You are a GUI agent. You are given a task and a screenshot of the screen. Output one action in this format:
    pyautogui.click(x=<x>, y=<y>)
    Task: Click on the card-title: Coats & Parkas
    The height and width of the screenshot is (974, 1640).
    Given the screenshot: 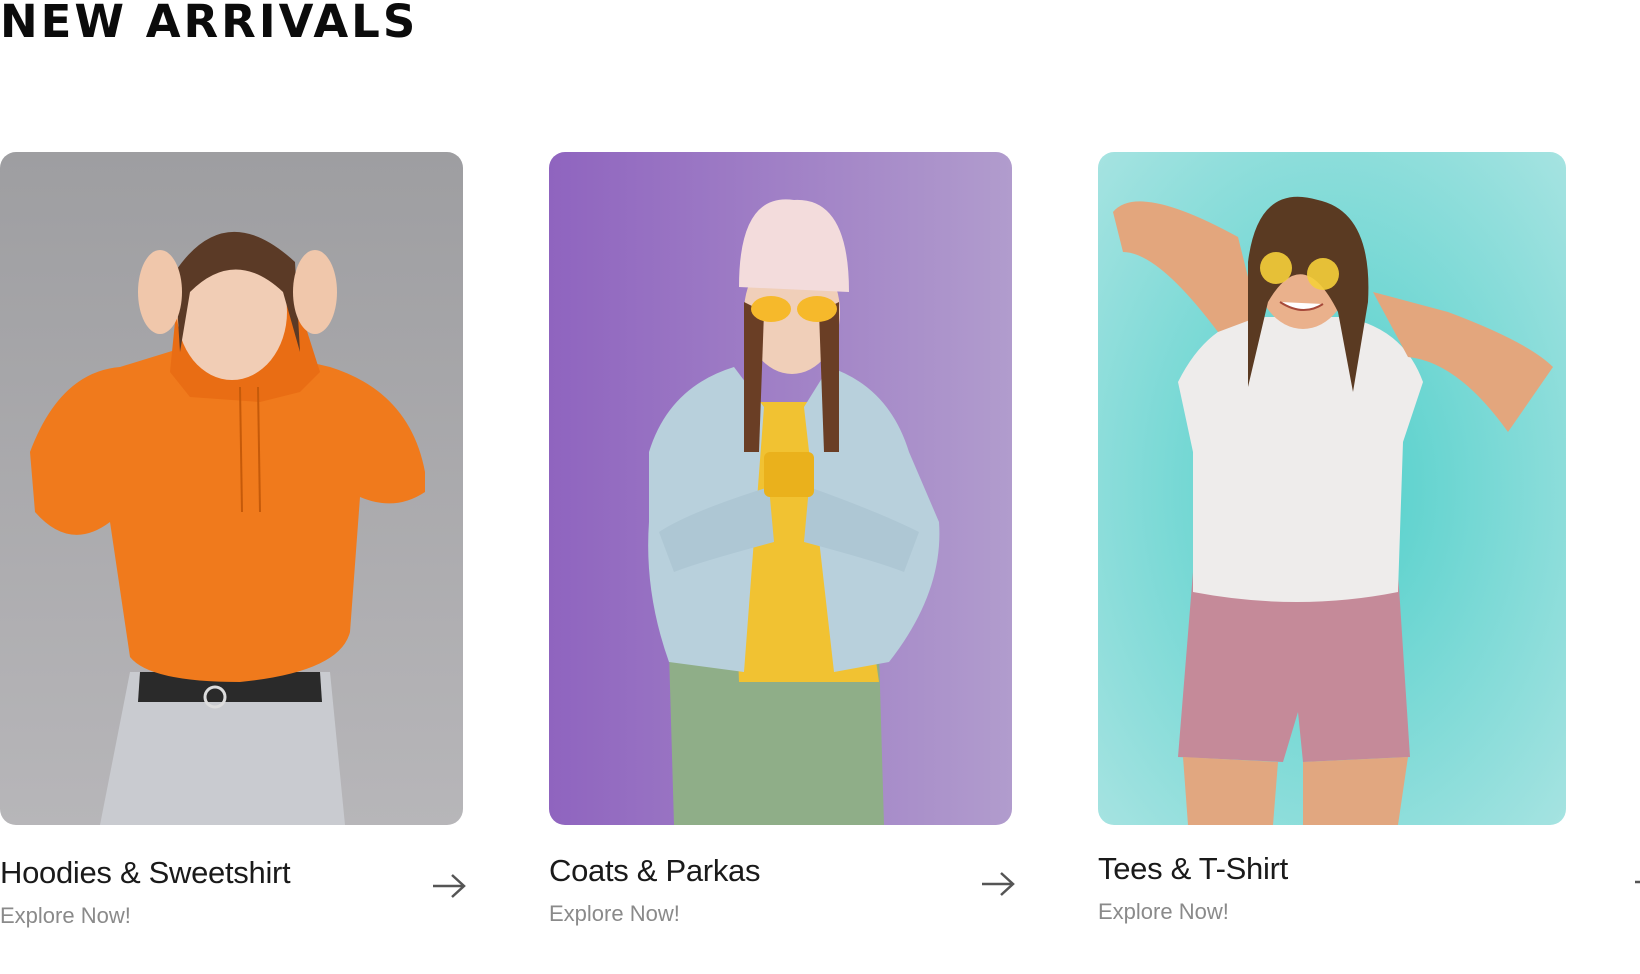 What is the action you would take?
    pyautogui.click(x=654, y=871)
    